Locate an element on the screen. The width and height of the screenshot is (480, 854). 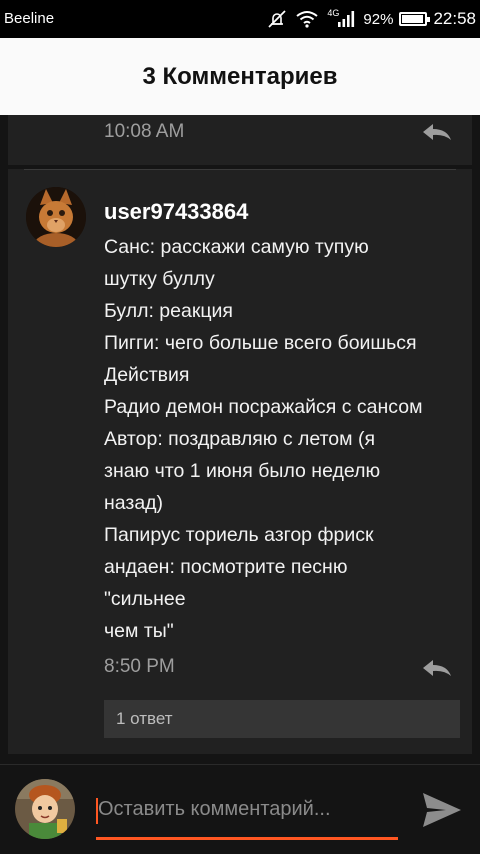
cartoon-avatar-icon is located at coordinates (45, 809).